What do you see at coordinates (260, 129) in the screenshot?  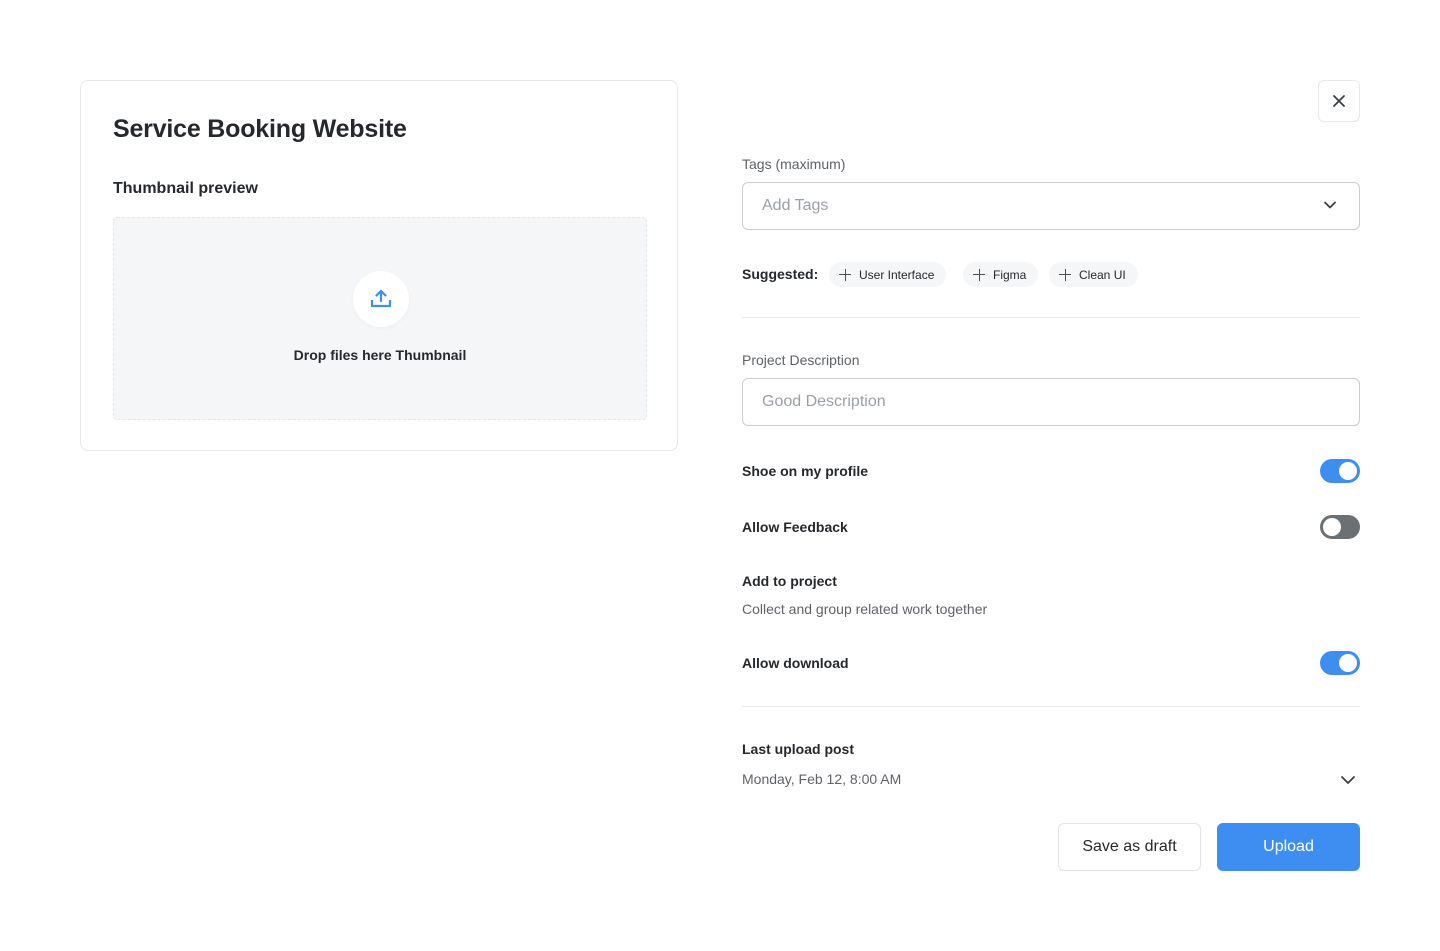 I see `project-title: Service Booking Website` at bounding box center [260, 129].